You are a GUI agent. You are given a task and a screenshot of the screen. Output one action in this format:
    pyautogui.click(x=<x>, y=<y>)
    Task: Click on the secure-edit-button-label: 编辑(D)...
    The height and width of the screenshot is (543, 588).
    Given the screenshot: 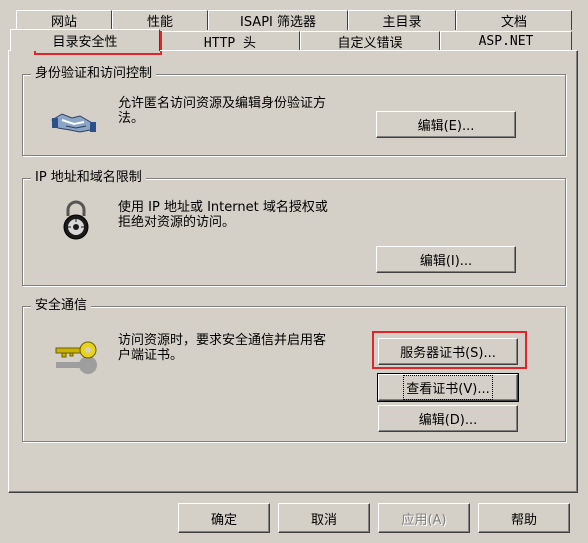 What is the action you would take?
    pyautogui.click(x=448, y=420)
    